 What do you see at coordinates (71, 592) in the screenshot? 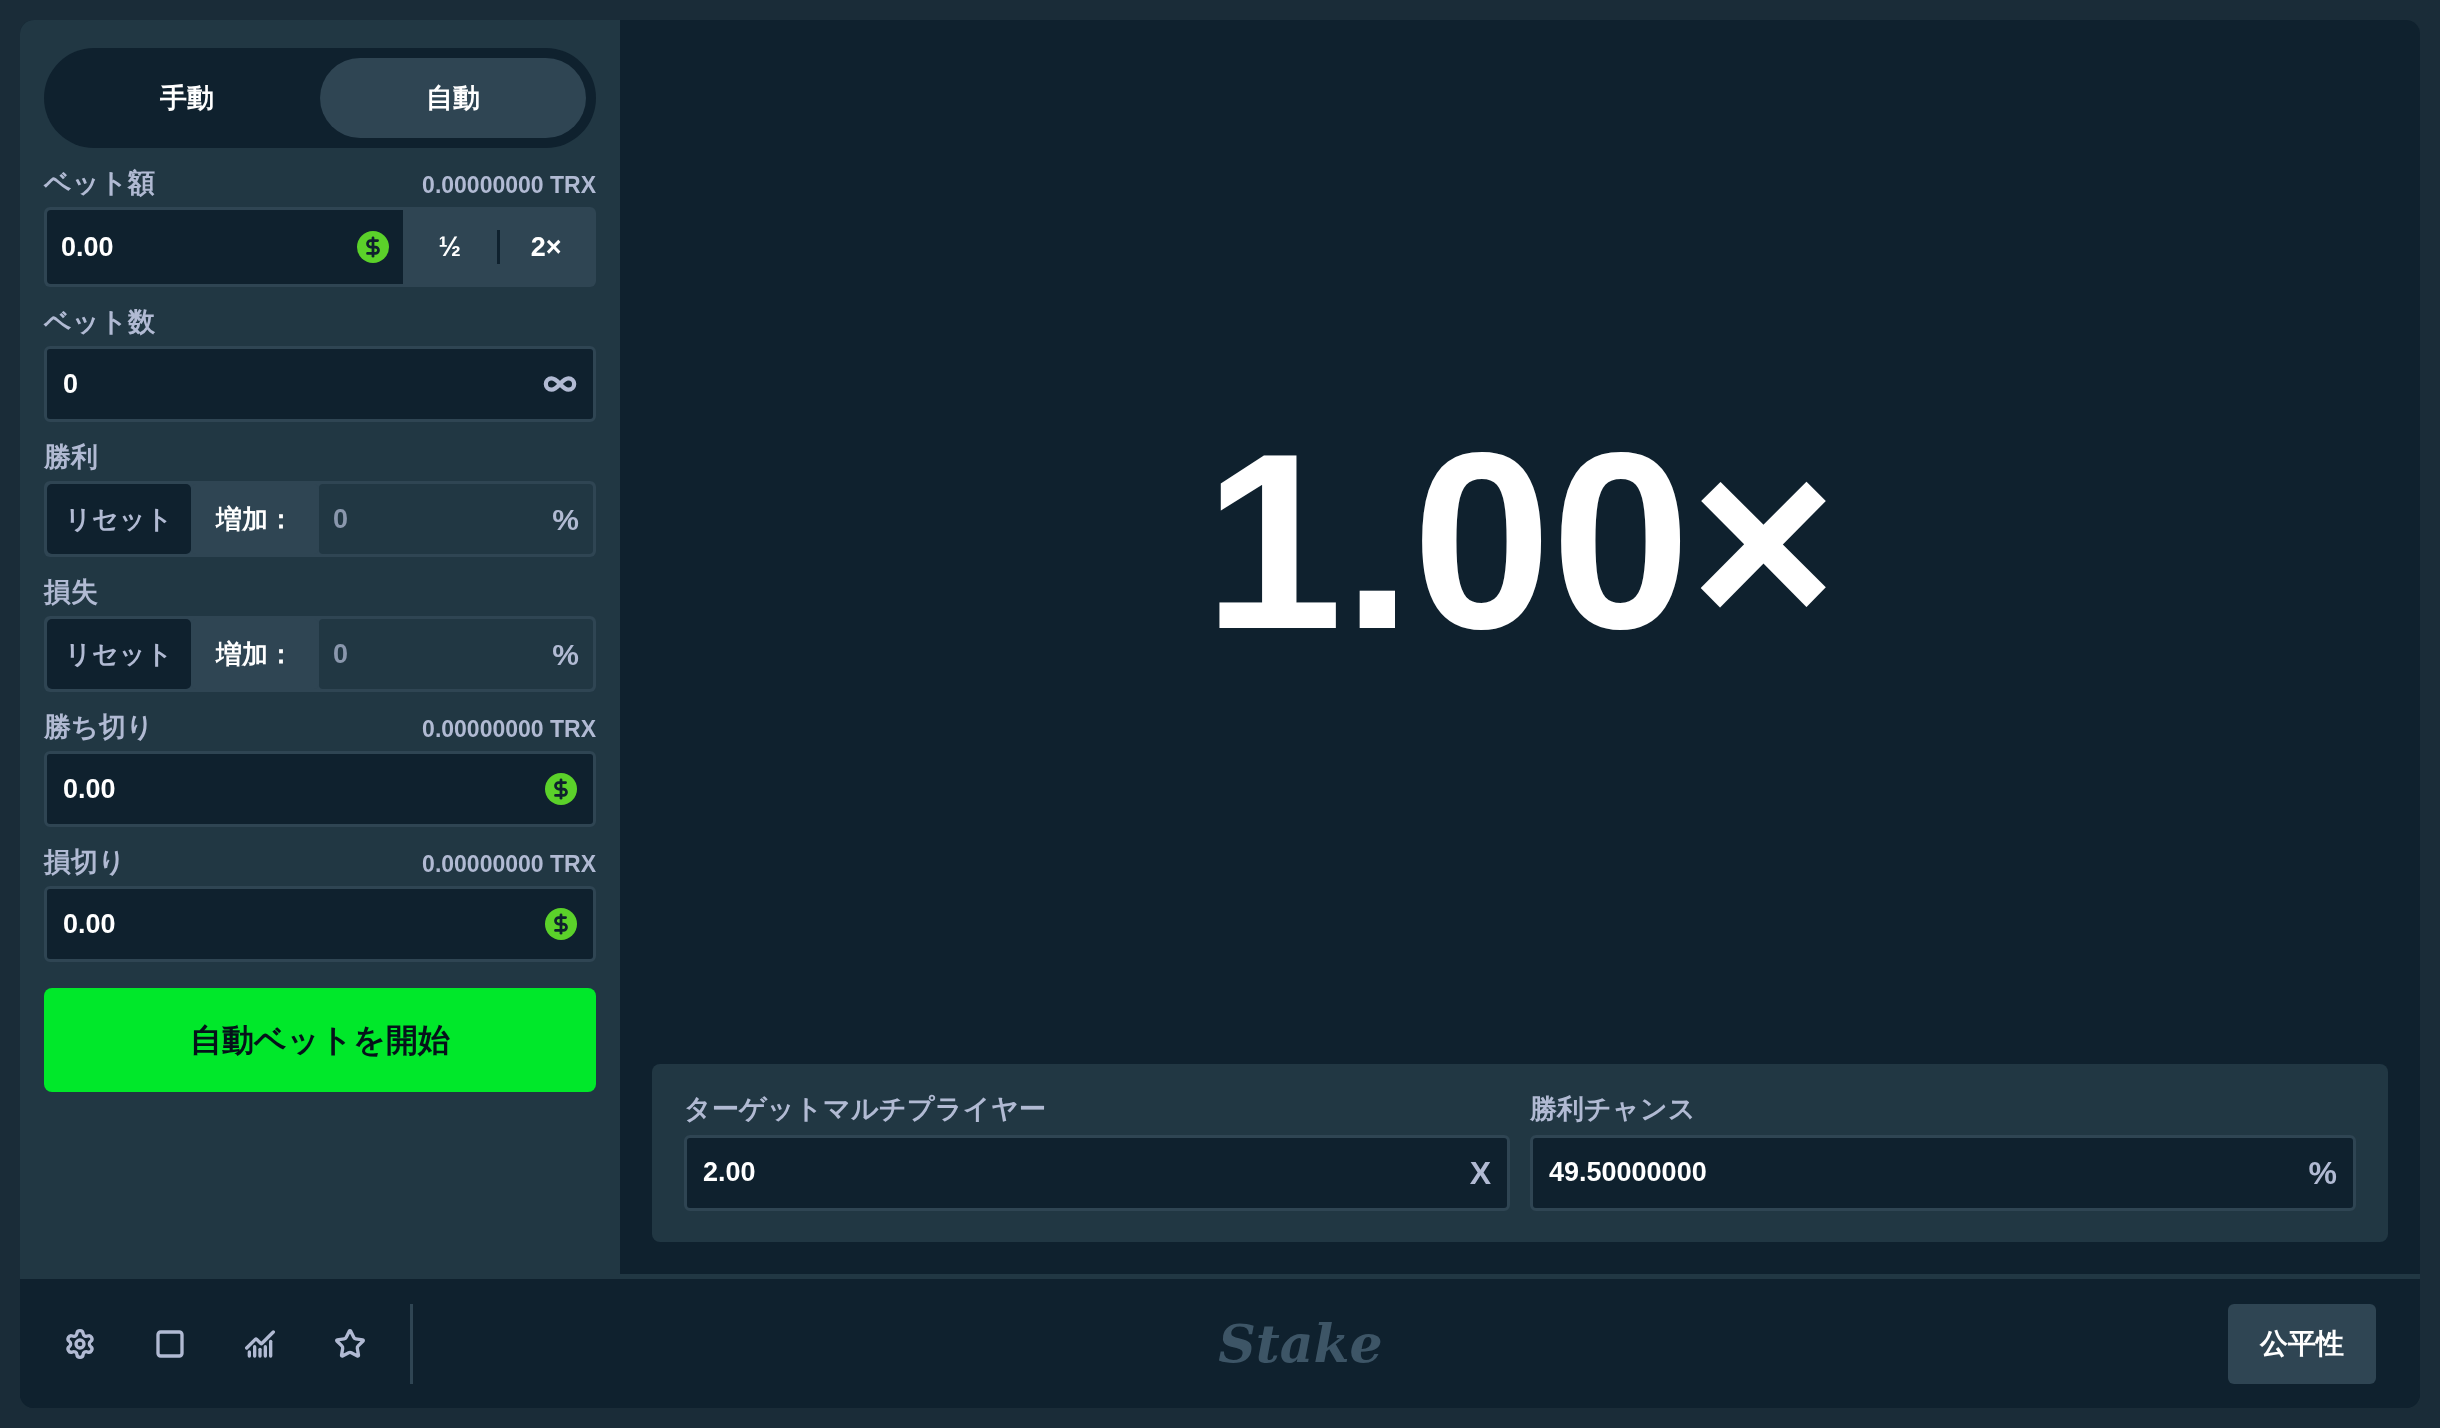
I see `field-label: 損失` at bounding box center [71, 592].